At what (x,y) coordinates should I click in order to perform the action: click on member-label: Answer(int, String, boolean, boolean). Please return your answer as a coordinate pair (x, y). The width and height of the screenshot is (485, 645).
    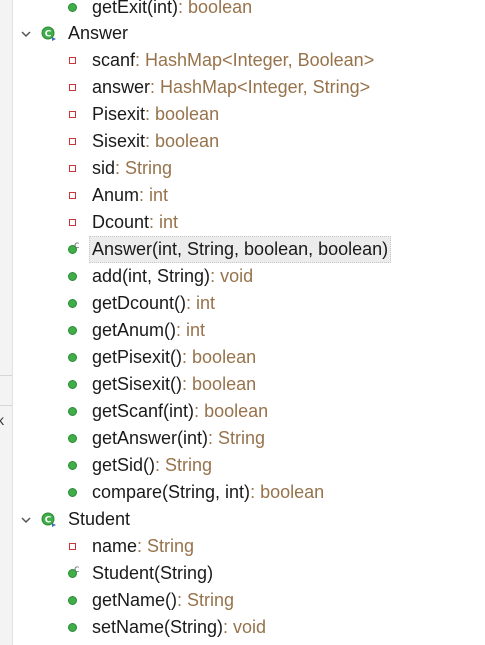
    Looking at the image, I should click on (240, 249).